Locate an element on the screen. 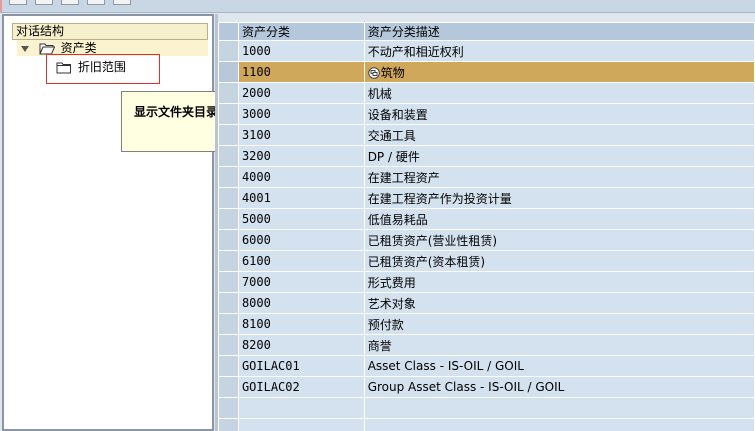 This screenshot has height=431, width=755. asset-class-desc-cell: Asset Class - IS-OIL / GOIL is located at coordinates (559, 366).